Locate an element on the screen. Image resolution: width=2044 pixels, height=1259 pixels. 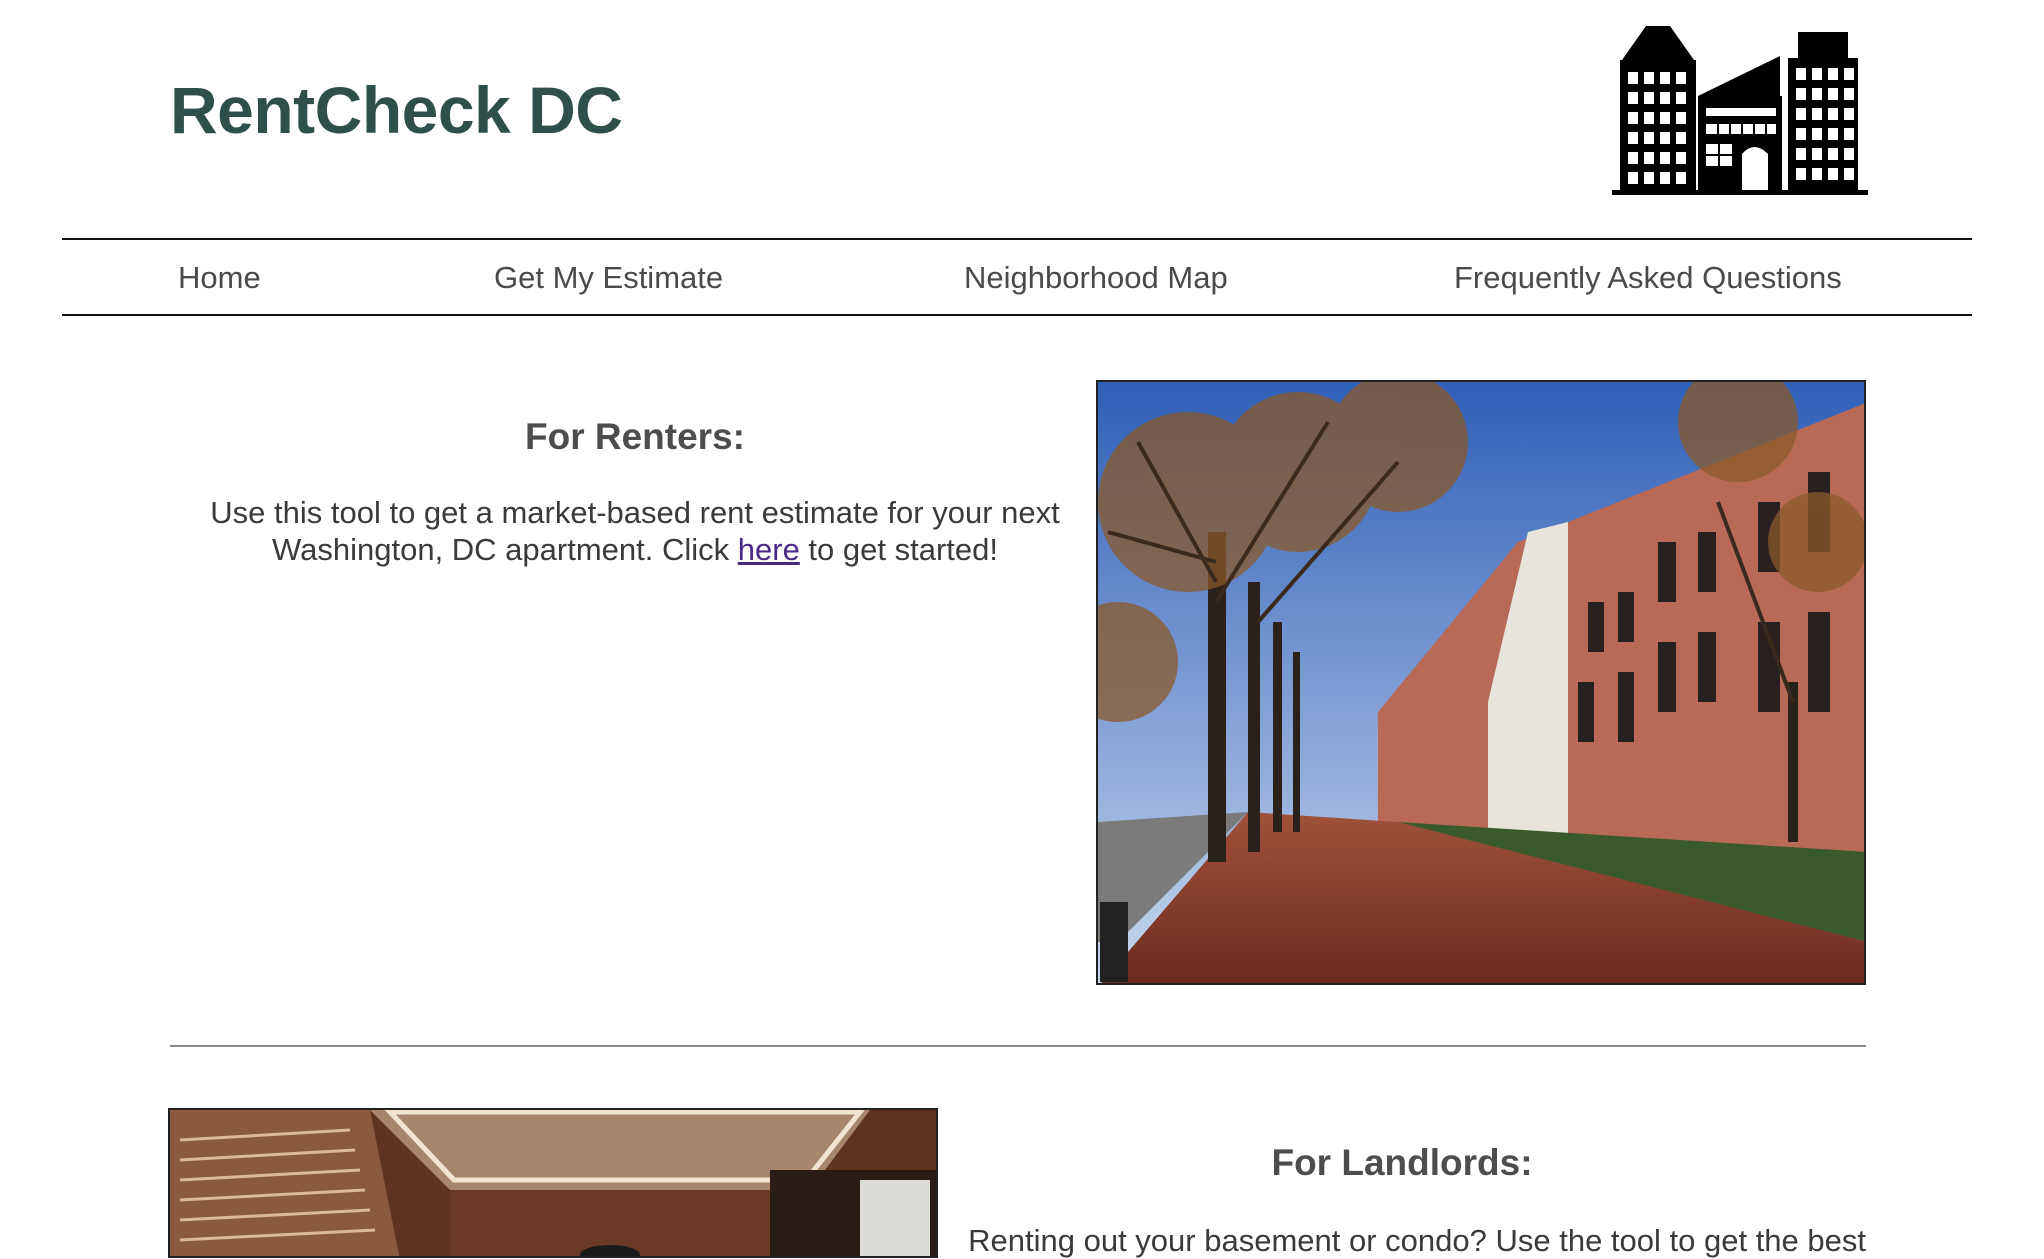
section-divider is located at coordinates (1018, 1046).